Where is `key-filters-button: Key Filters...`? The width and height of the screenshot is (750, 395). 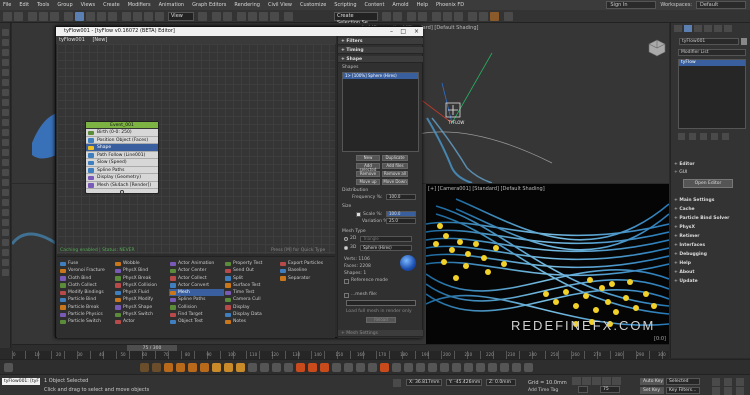 key-filters-button: Key Filters... is located at coordinates (683, 390).